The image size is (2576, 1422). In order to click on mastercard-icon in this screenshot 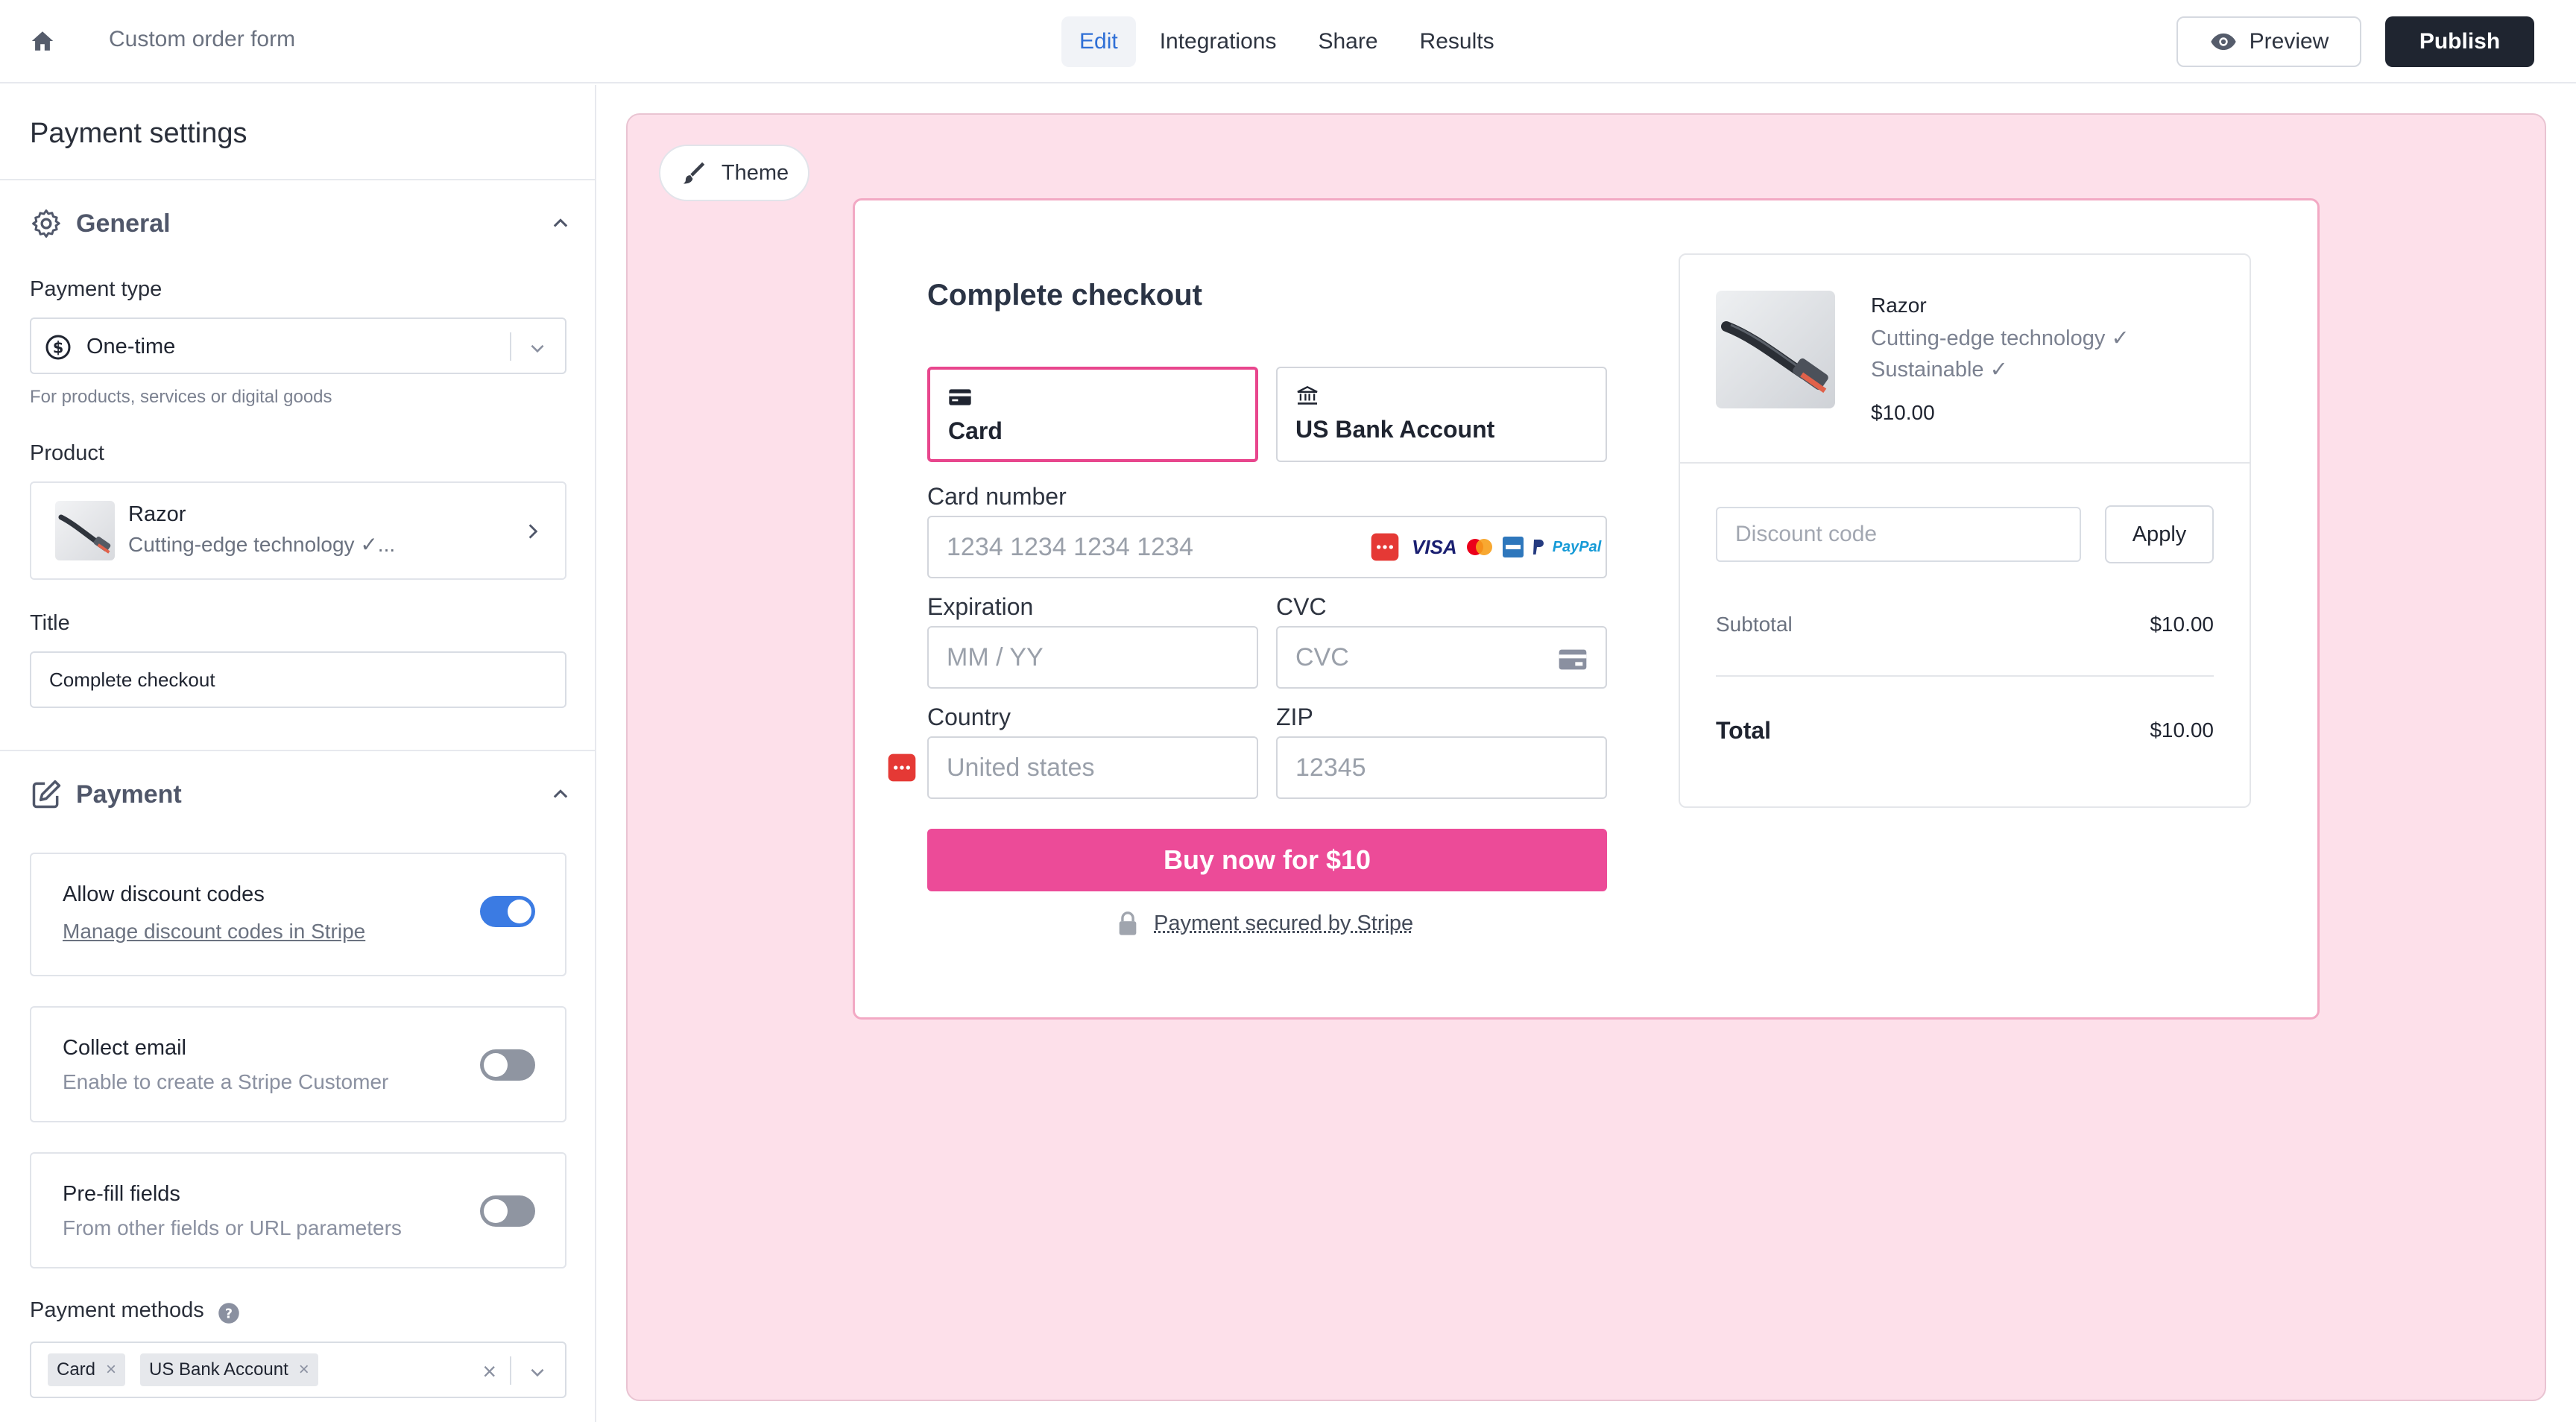, I will do `click(1479, 547)`.